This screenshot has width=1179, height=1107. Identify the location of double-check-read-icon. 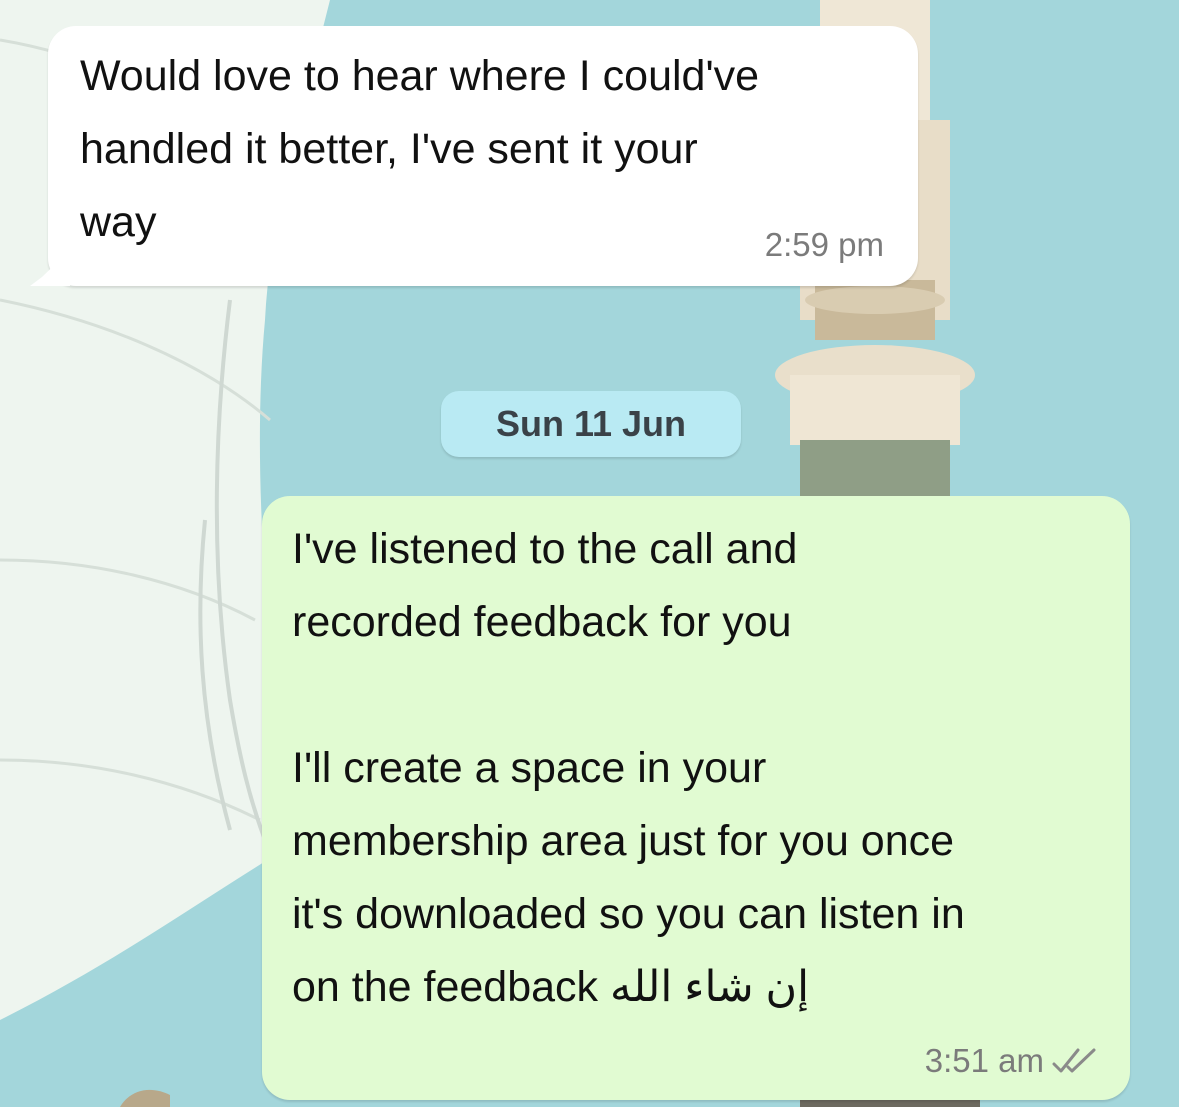
(1074, 1060).